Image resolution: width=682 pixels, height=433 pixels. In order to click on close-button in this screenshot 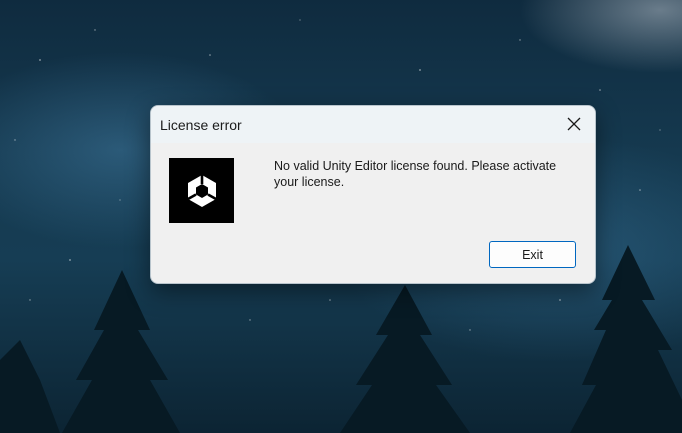, I will do `click(574, 124)`.